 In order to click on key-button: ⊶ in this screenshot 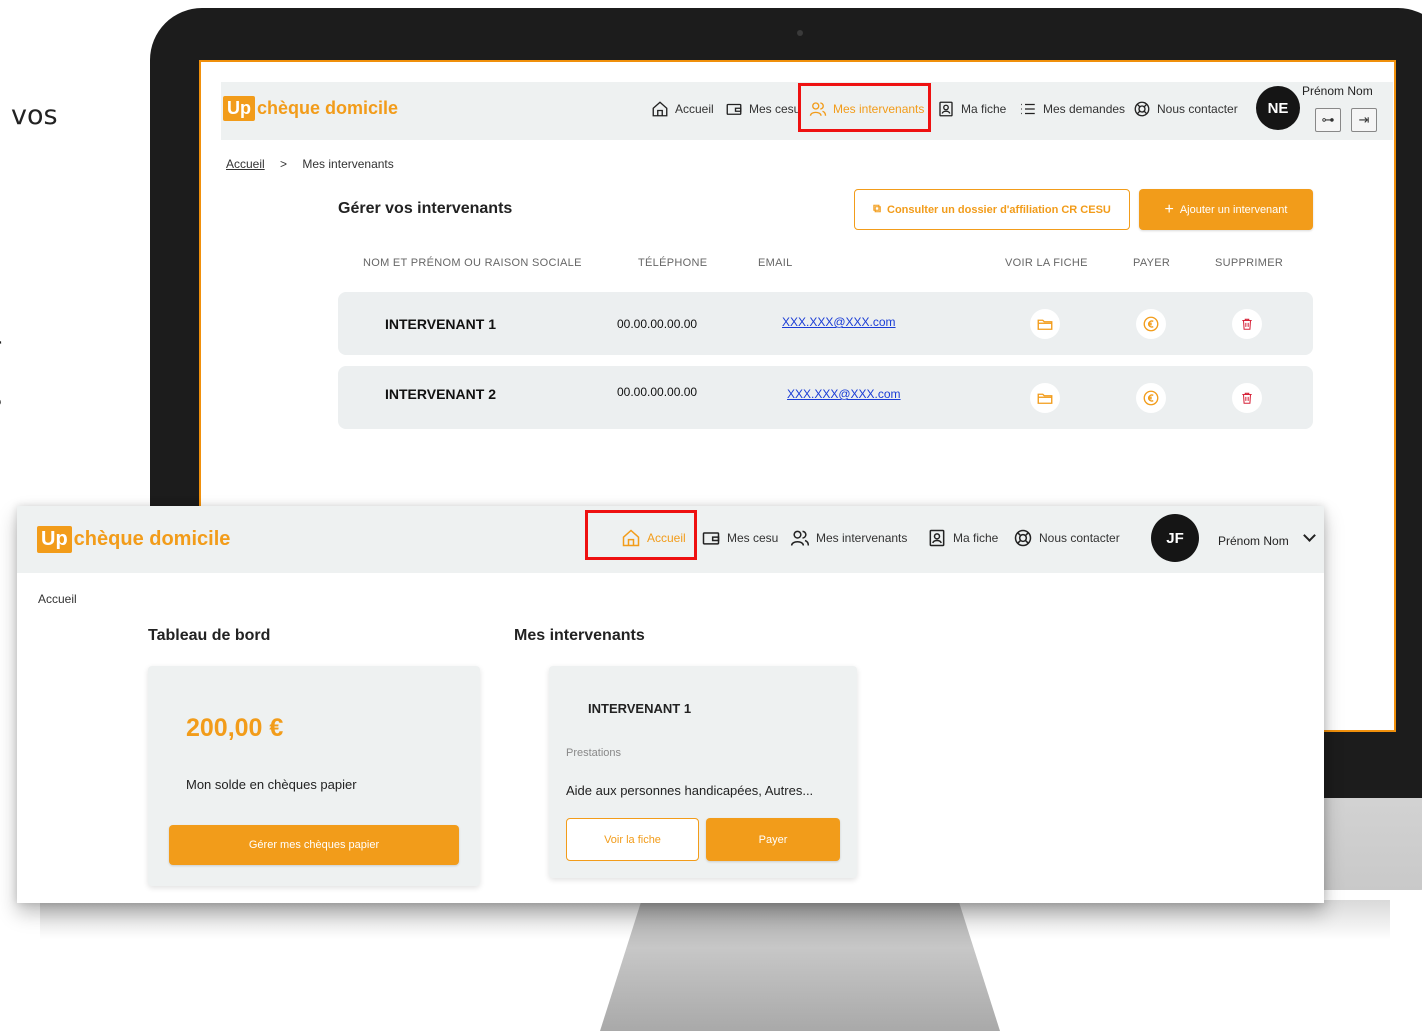, I will do `click(1328, 120)`.